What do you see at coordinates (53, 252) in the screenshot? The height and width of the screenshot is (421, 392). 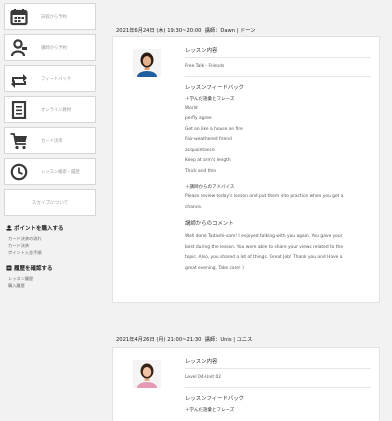 I see `points-link: ポイント入金手順` at bounding box center [53, 252].